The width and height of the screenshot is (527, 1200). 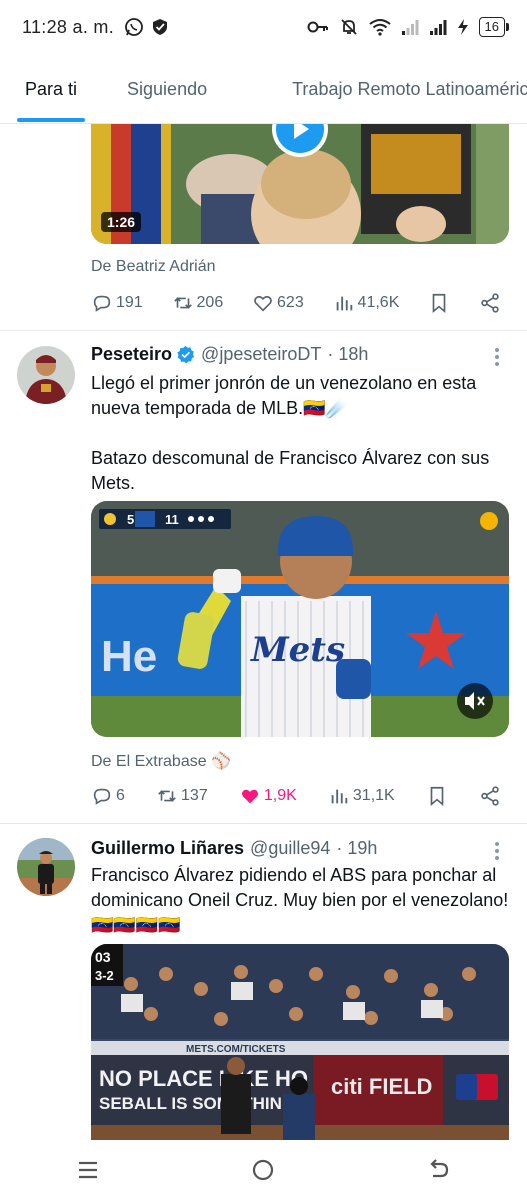 I want to click on tweet-1-actions: 6 137 1,9K 31,1K, so click(x=296, y=796).